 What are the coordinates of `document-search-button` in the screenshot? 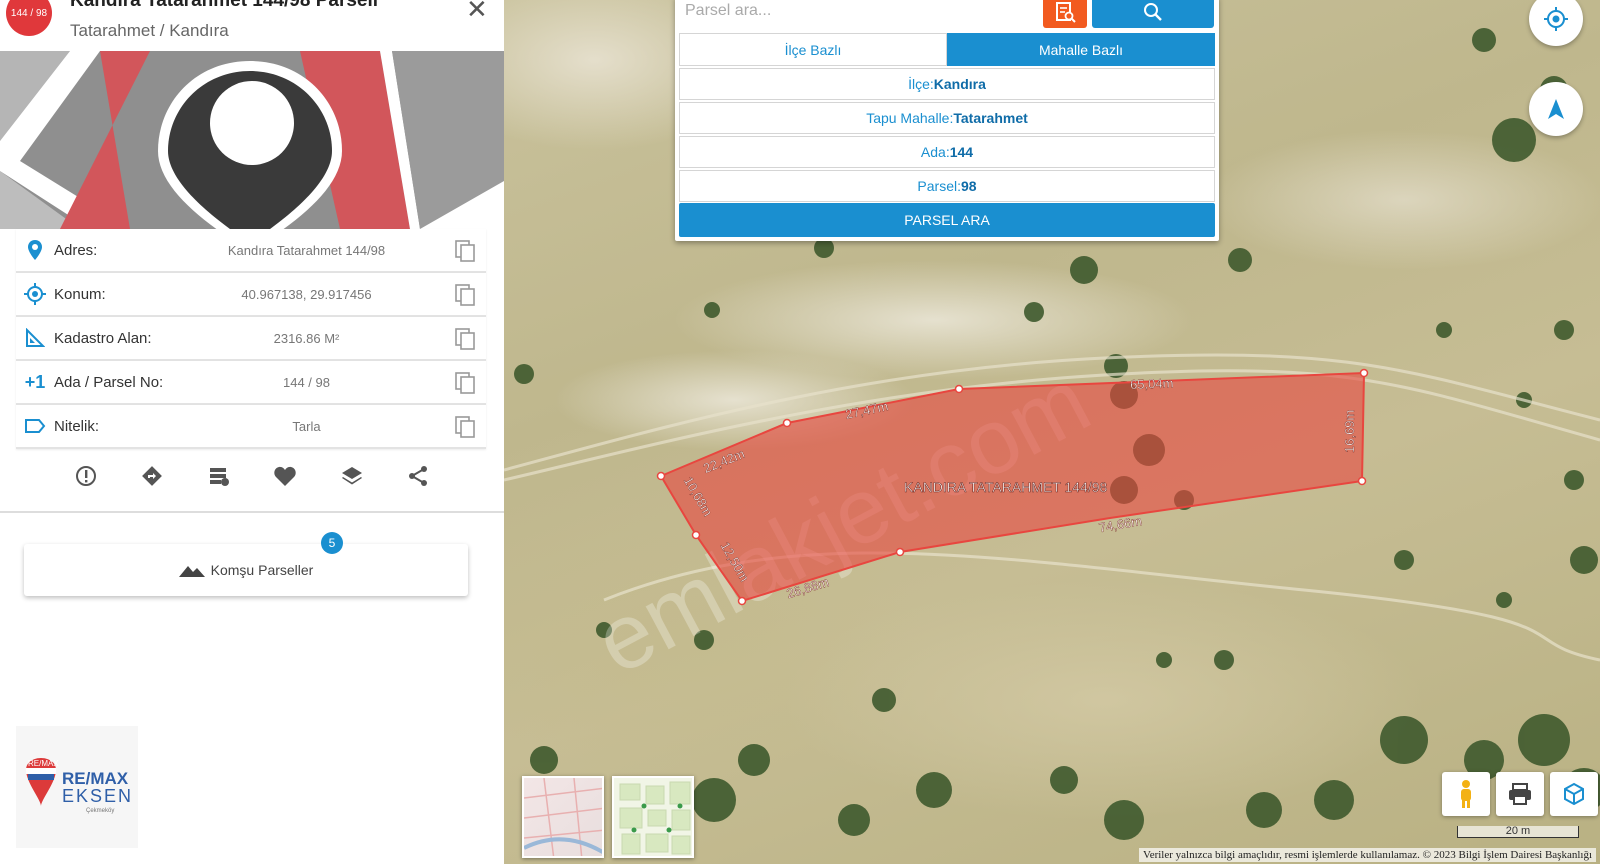 It's located at (1065, 14).